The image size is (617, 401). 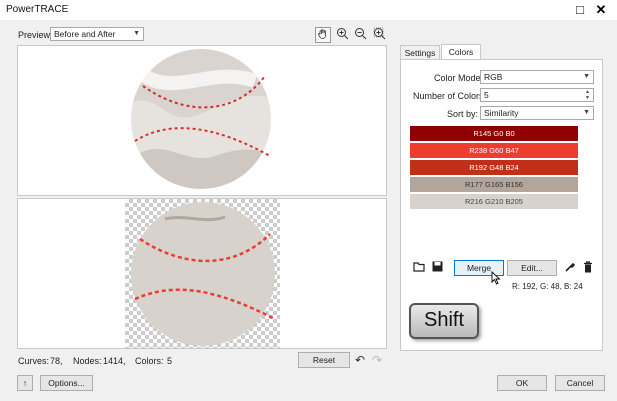 What do you see at coordinates (461, 52) in the screenshot?
I see `tab-colors: Colors` at bounding box center [461, 52].